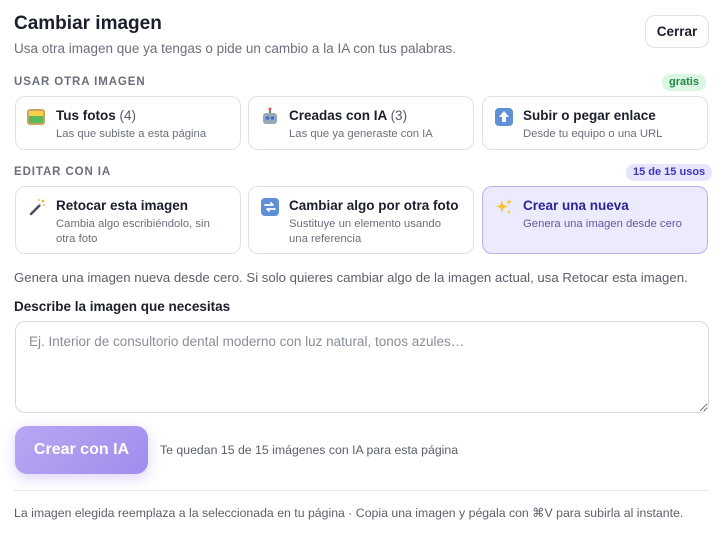  I want to click on divider, so click(361, 490).